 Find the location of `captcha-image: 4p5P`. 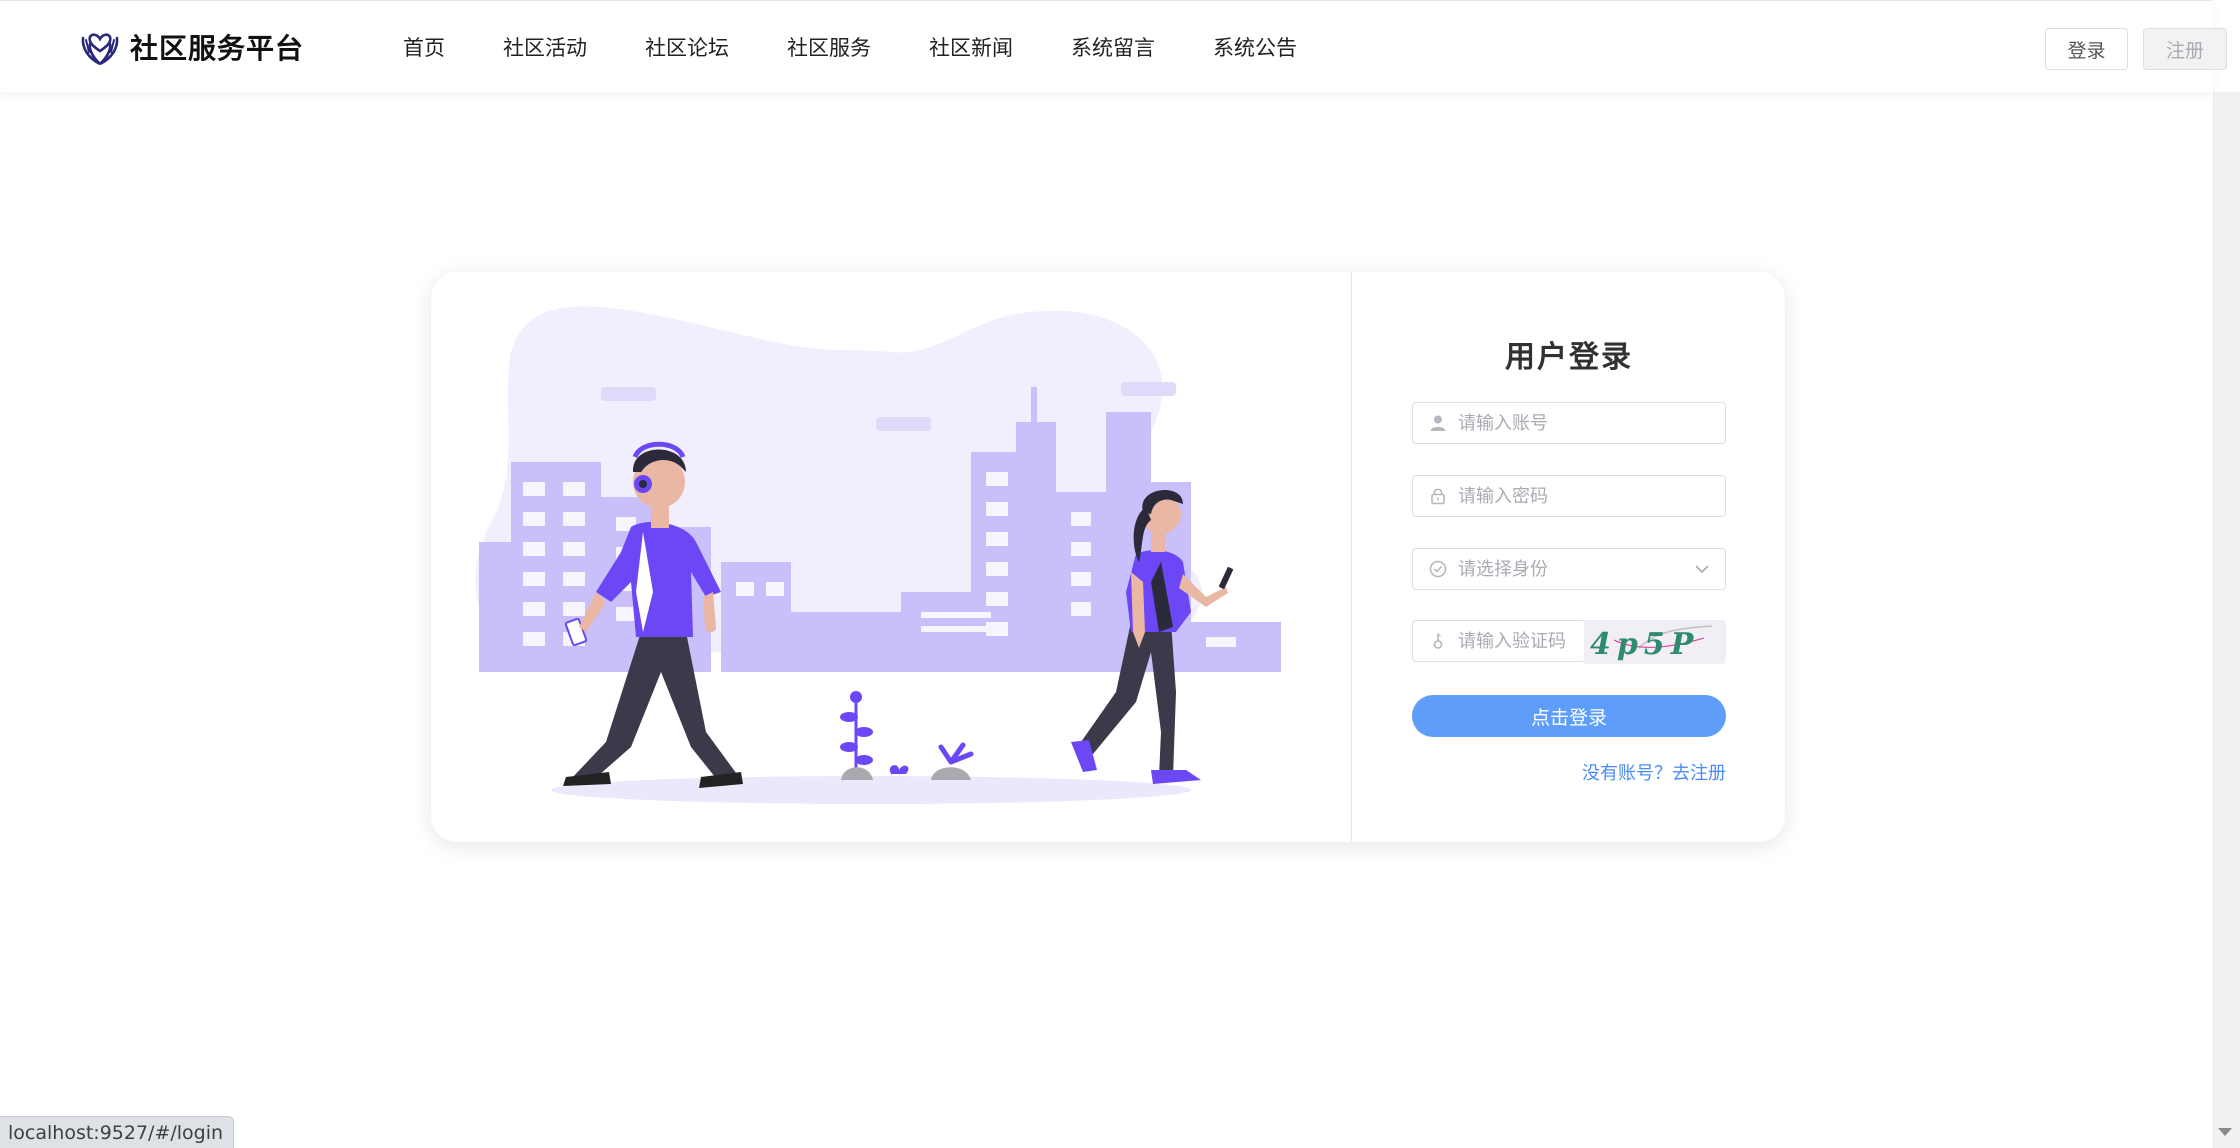

captcha-image: 4p5P is located at coordinates (1655, 642).